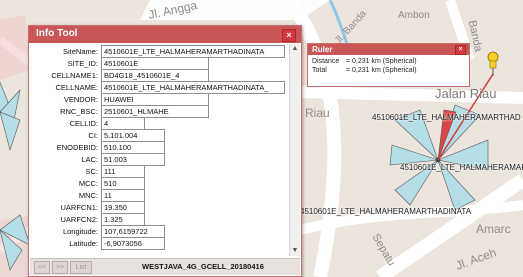 The height and width of the screenshot is (277, 523). What do you see at coordinates (83, 123) in the screenshot?
I see `property-label: CELLID:` at bounding box center [83, 123].